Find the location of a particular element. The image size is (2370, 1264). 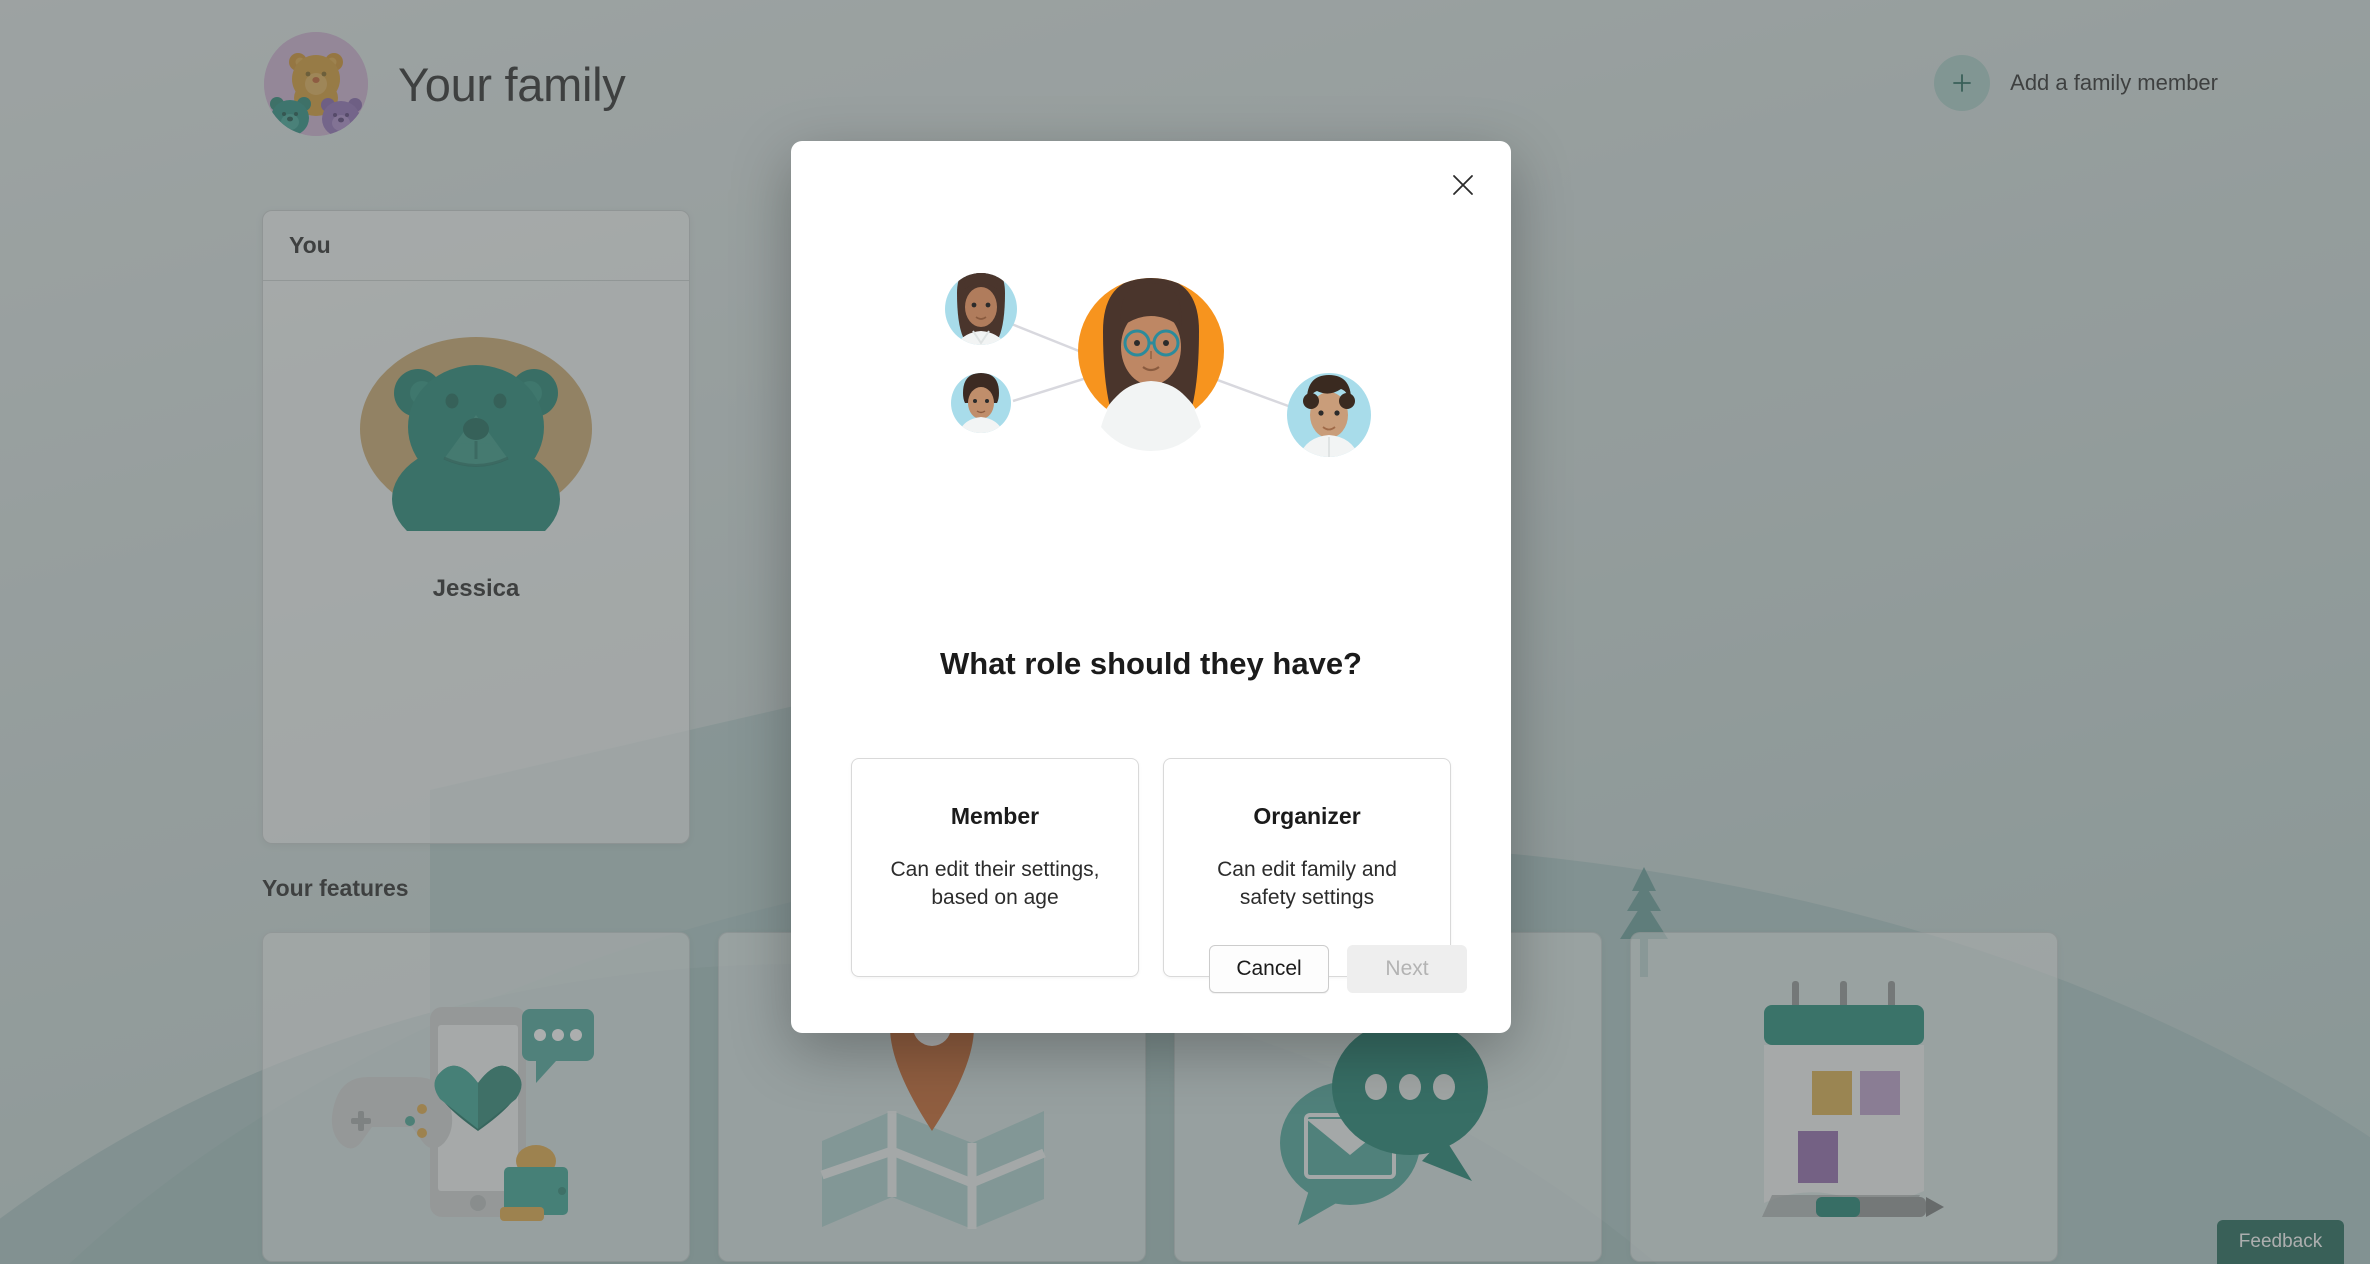

role-option-member-description: Can edit their settings, based on age is located at coordinates (995, 883).